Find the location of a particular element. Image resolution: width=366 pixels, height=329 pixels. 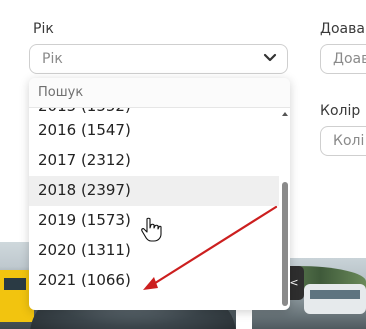

color-select-value: Колі is located at coordinates (349, 141).